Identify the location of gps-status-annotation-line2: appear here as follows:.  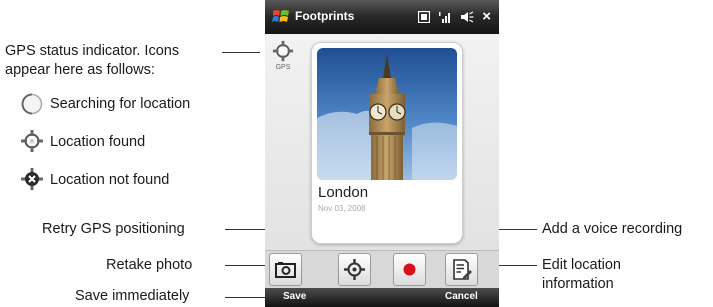
(80, 70).